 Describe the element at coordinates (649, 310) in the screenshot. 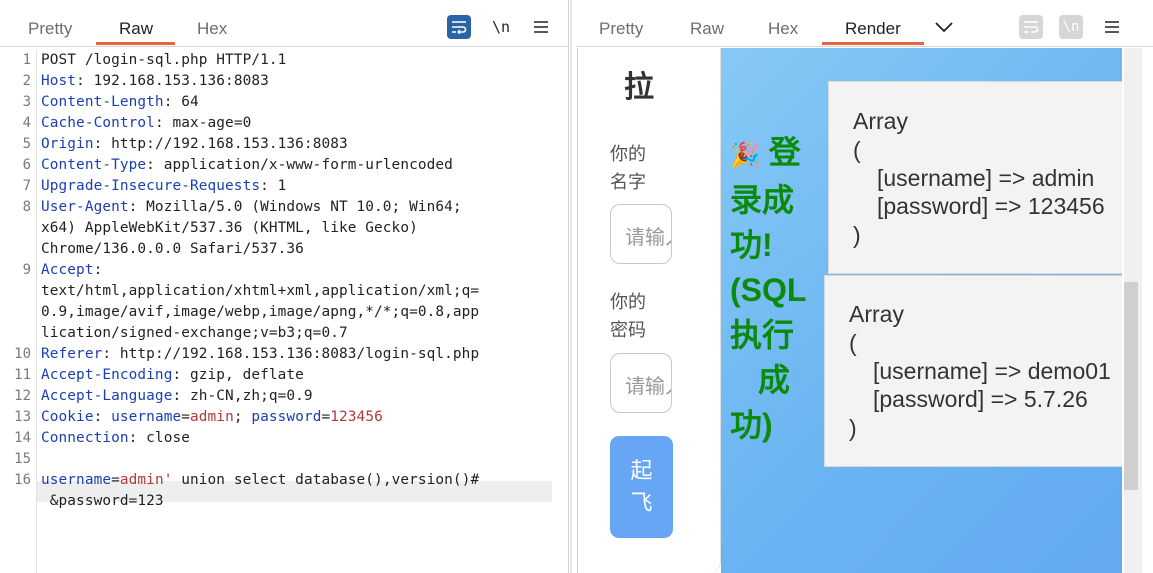

I see `login-form-card: 拉 你的名字 请输入 你的密码 请输入 起 飞` at that location.